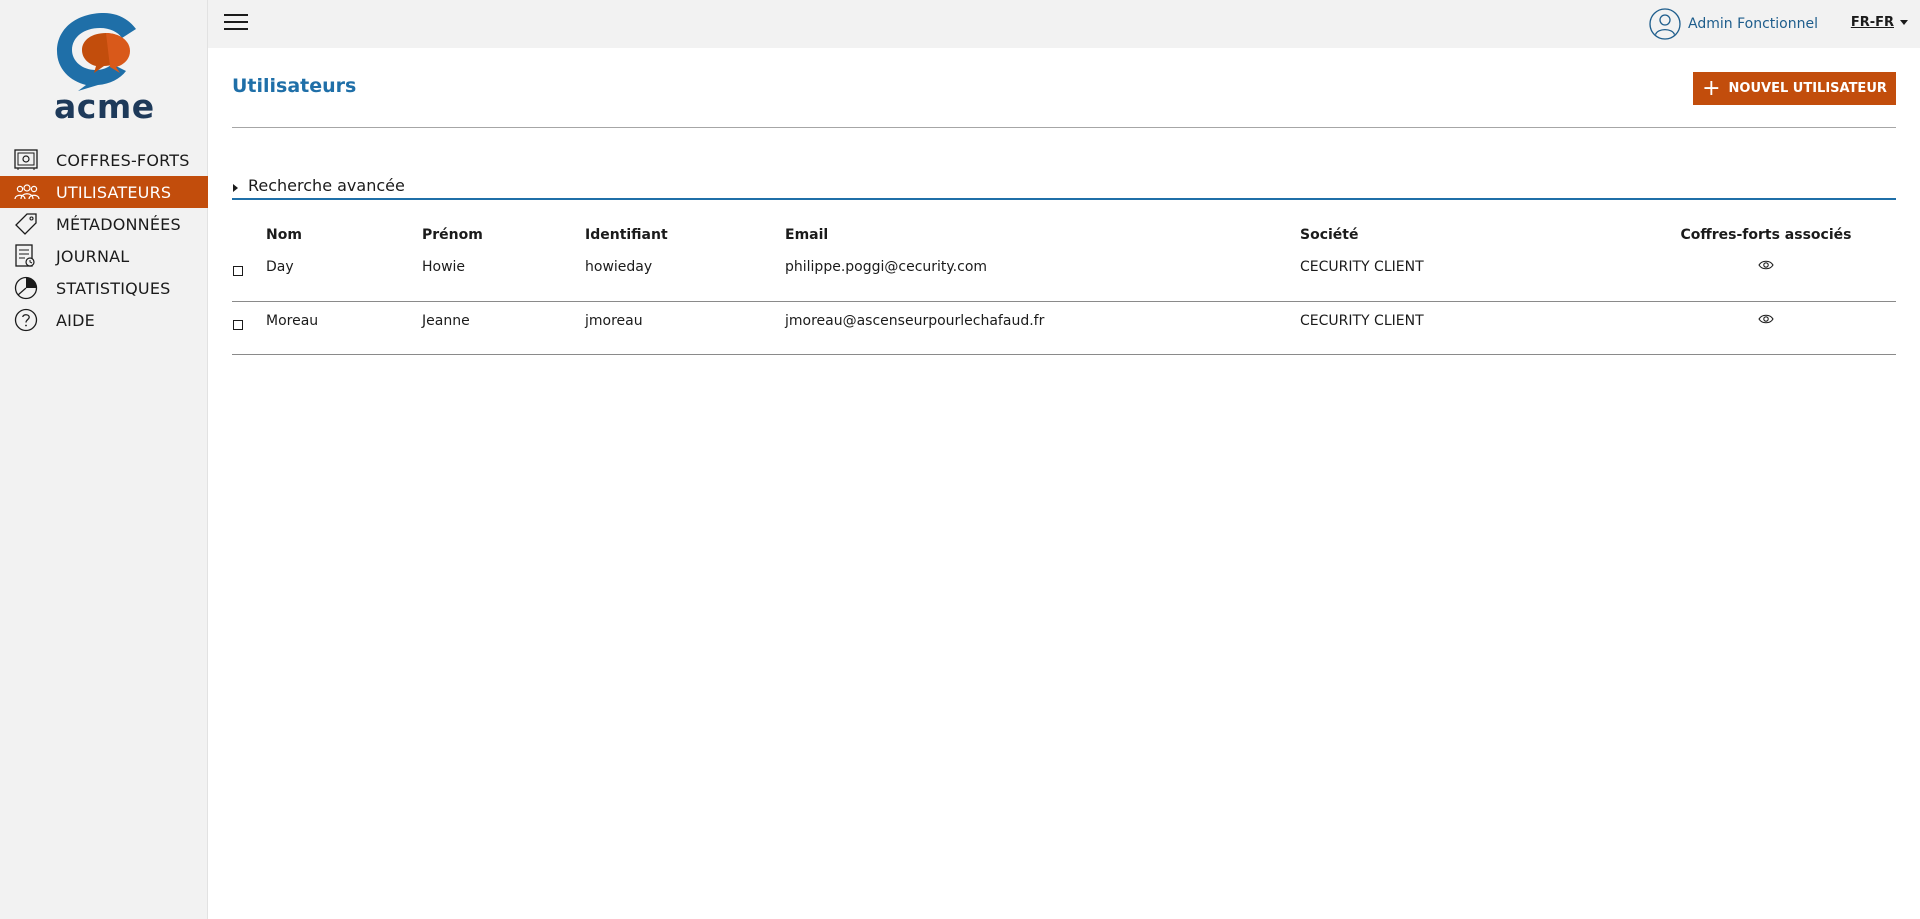 The image size is (1920, 919). What do you see at coordinates (294, 86) in the screenshot?
I see `page-title: Utilisateurs` at bounding box center [294, 86].